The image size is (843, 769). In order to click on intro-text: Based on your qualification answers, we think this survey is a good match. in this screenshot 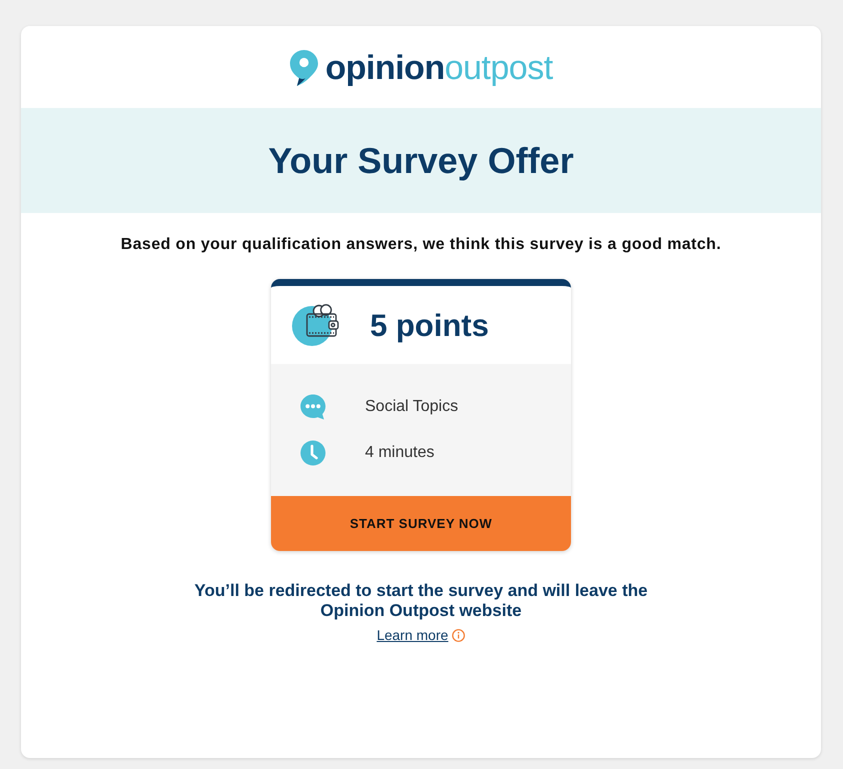, I will do `click(421, 245)`.